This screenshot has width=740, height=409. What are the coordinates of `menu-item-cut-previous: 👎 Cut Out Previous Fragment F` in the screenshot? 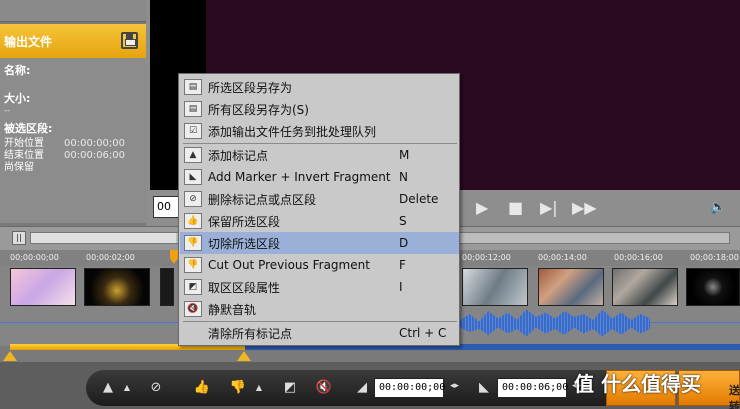 It's located at (319, 265).